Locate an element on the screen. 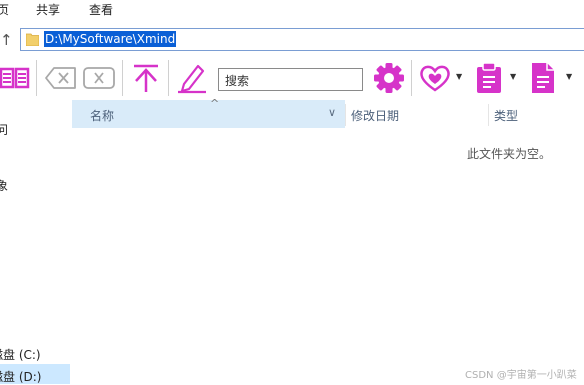  watermark: CSDN @宇宙第一小趴菜 is located at coordinates (521, 375).